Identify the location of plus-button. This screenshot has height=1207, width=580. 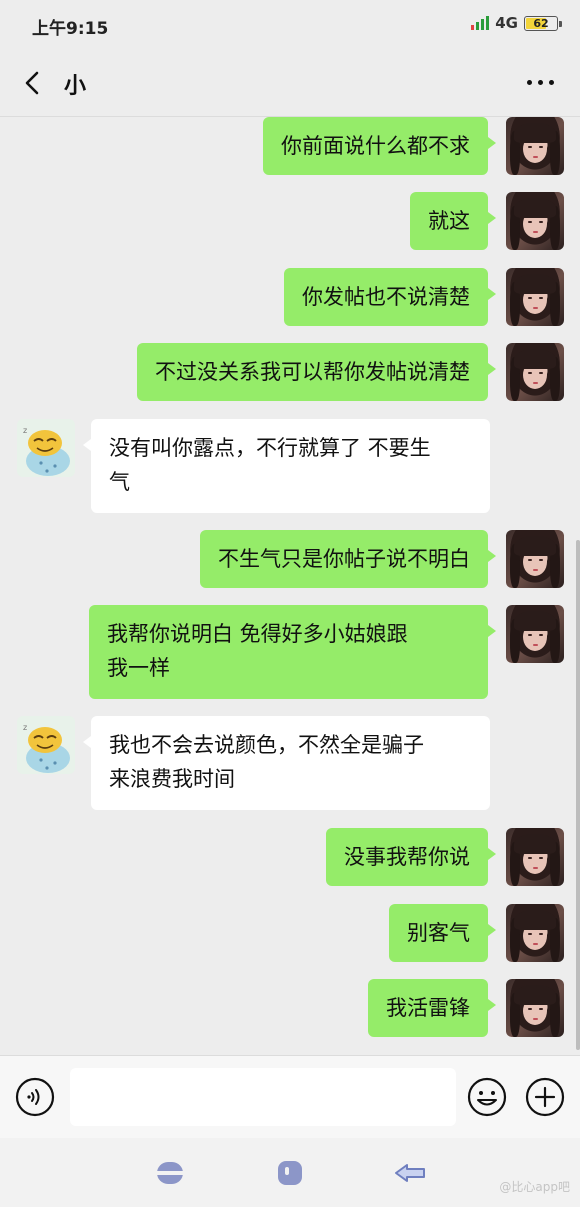
(545, 1097).